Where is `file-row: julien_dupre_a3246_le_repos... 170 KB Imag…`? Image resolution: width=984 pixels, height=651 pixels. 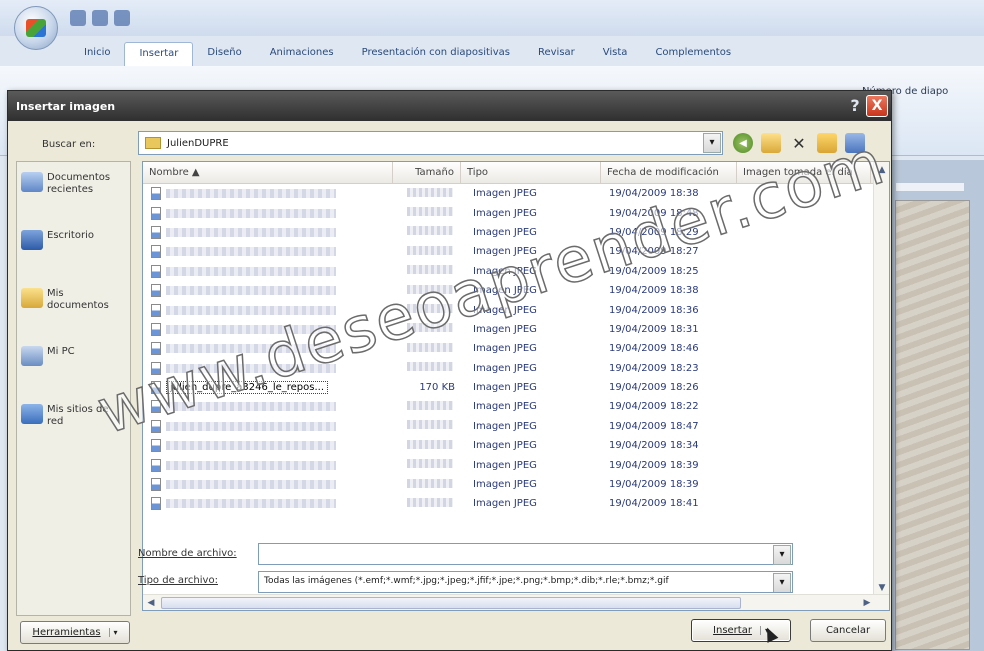 file-row: julien_dupre_a3246_le_repos... 170 KB Imag… is located at coordinates (509, 387).